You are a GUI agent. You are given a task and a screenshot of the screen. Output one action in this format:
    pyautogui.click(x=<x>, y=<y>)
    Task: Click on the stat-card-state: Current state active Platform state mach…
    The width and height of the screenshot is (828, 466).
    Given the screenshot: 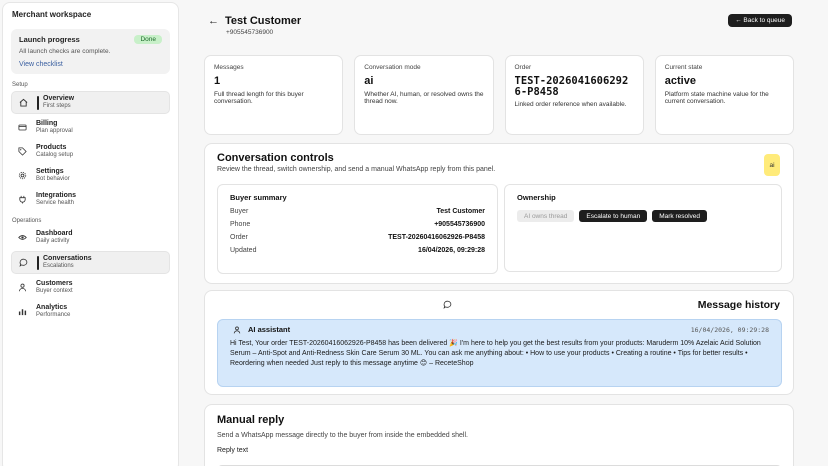 What is the action you would take?
    pyautogui.click(x=724, y=95)
    